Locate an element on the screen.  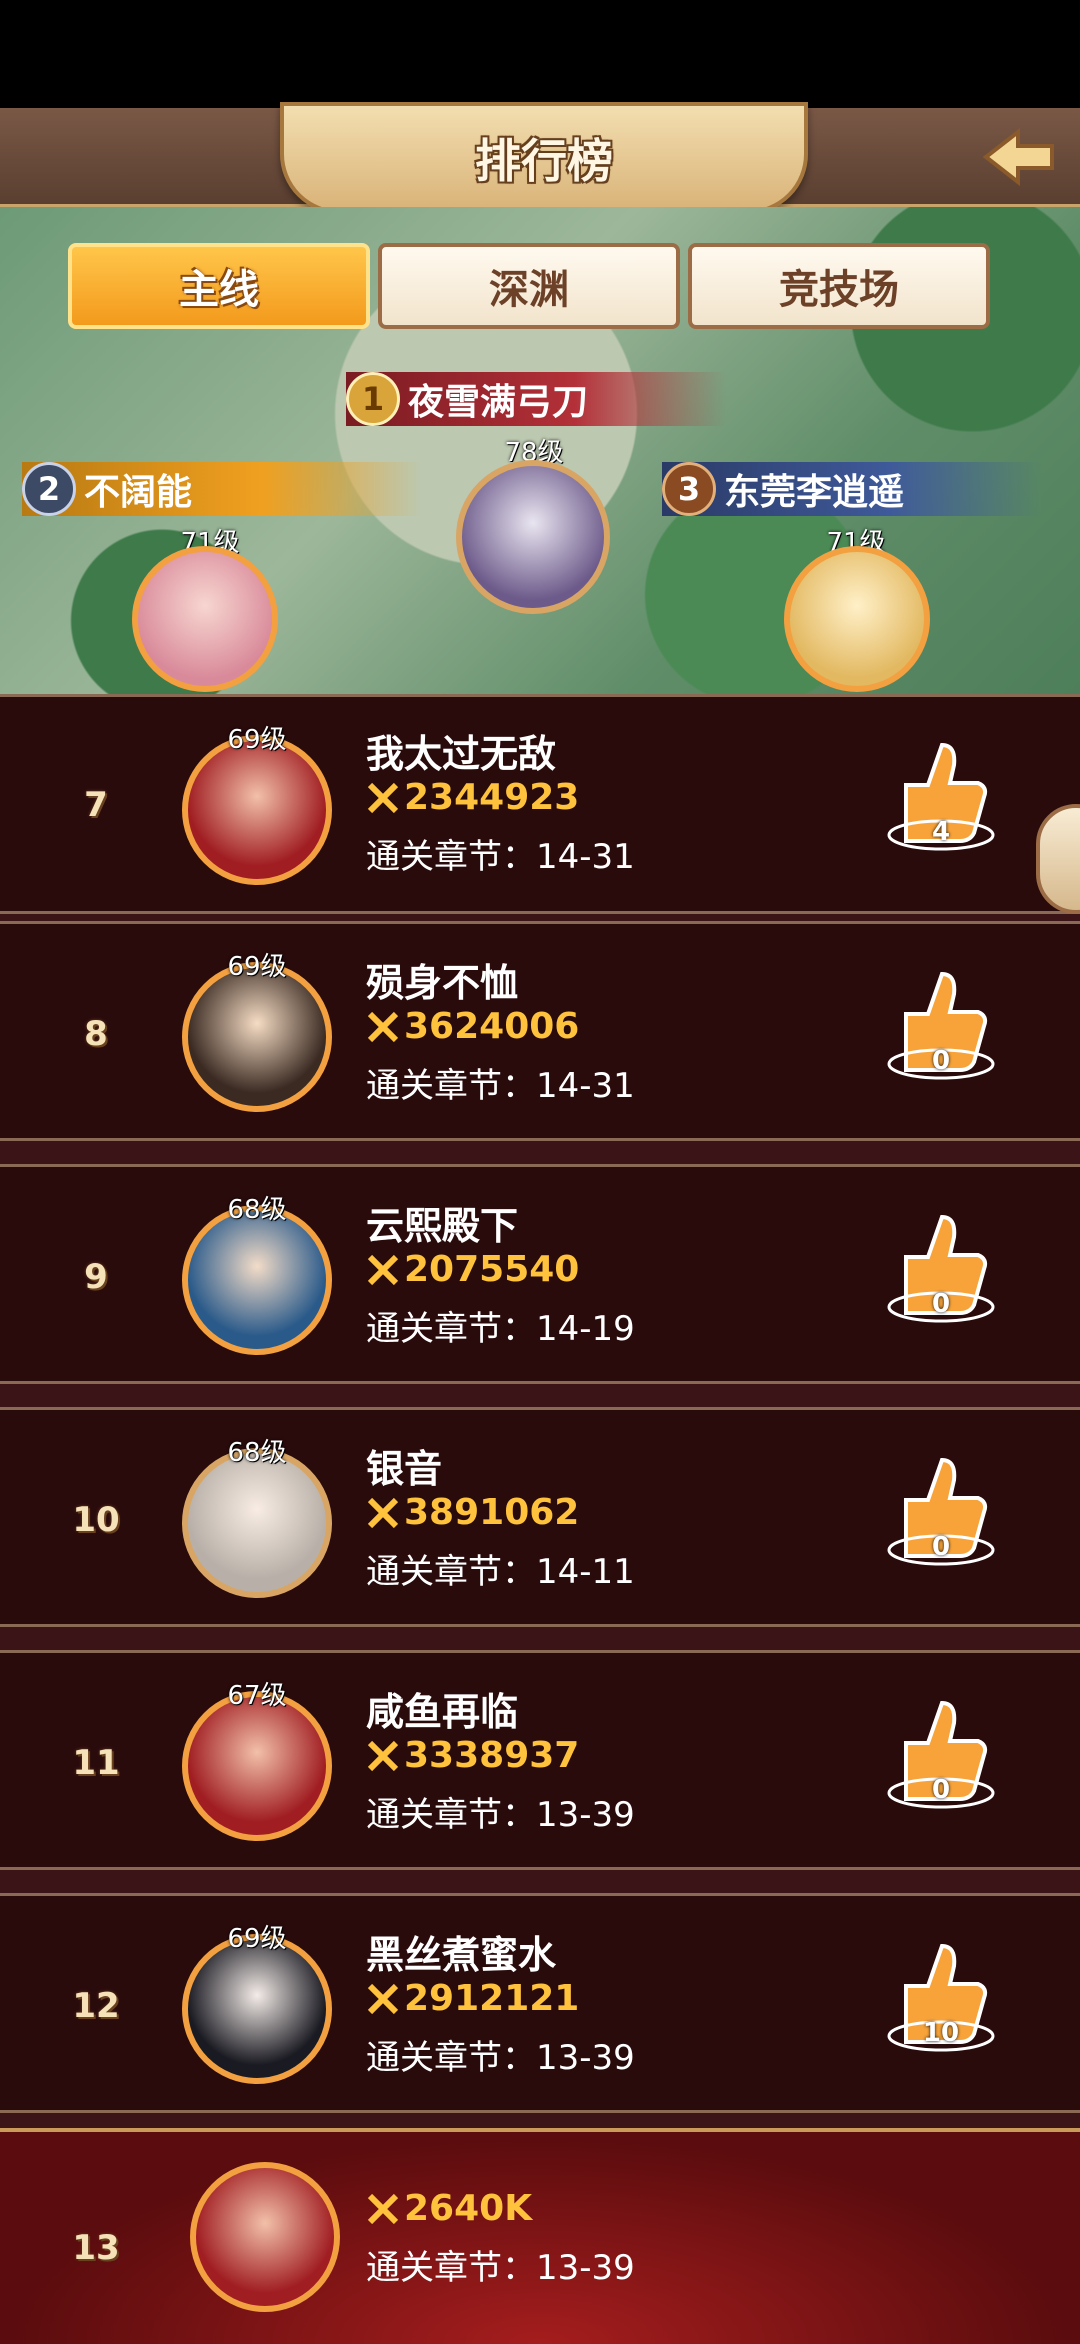
rank-medal-1: 1 is located at coordinates (373, 399).